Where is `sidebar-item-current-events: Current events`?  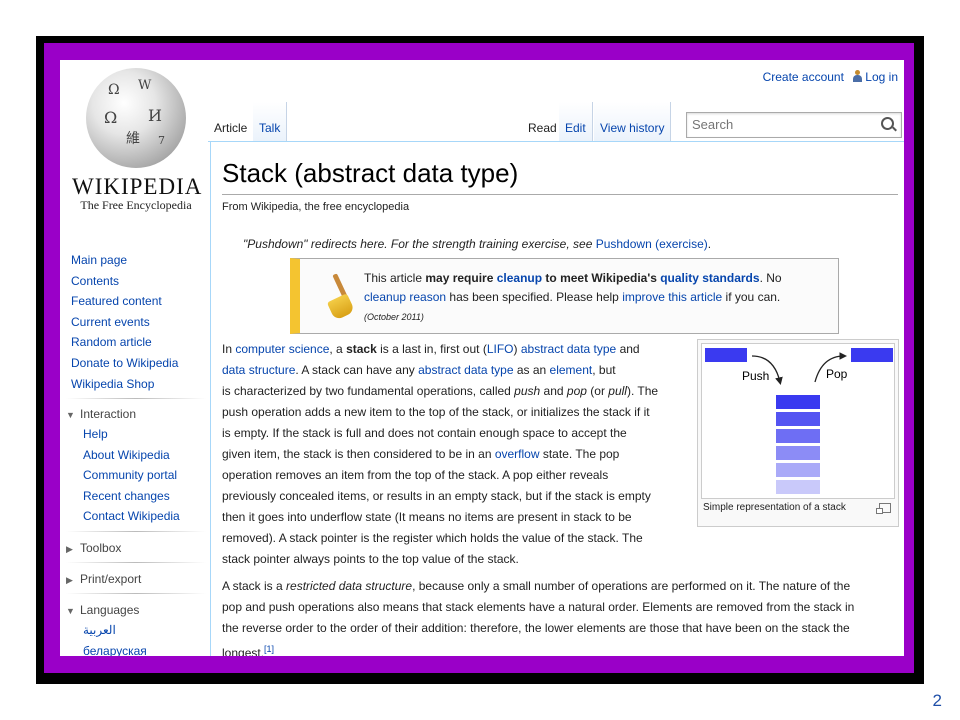
sidebar-item-current-events: Current events is located at coordinates (137, 322).